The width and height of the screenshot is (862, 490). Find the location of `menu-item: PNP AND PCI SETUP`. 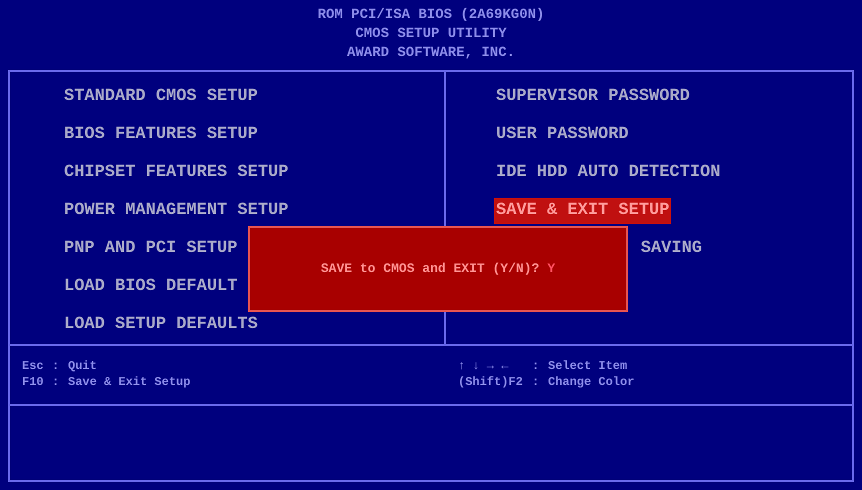

menu-item: PNP AND PCI SETUP is located at coordinates (151, 249).